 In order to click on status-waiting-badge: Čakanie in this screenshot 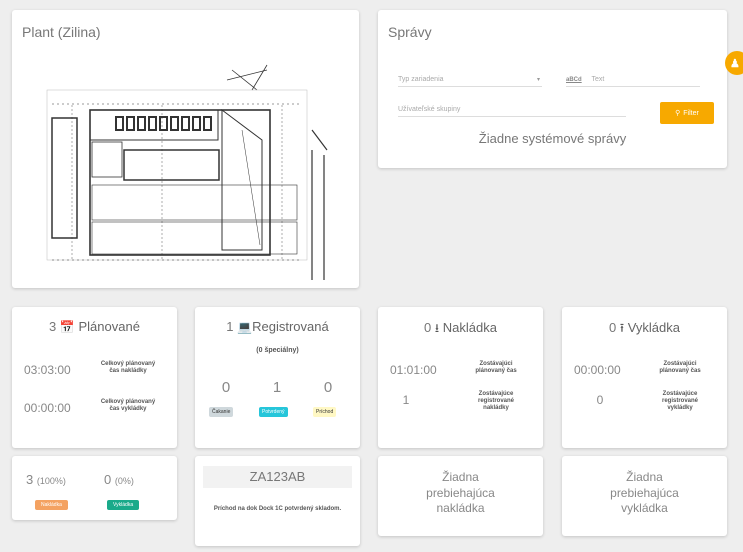, I will do `click(221, 412)`.